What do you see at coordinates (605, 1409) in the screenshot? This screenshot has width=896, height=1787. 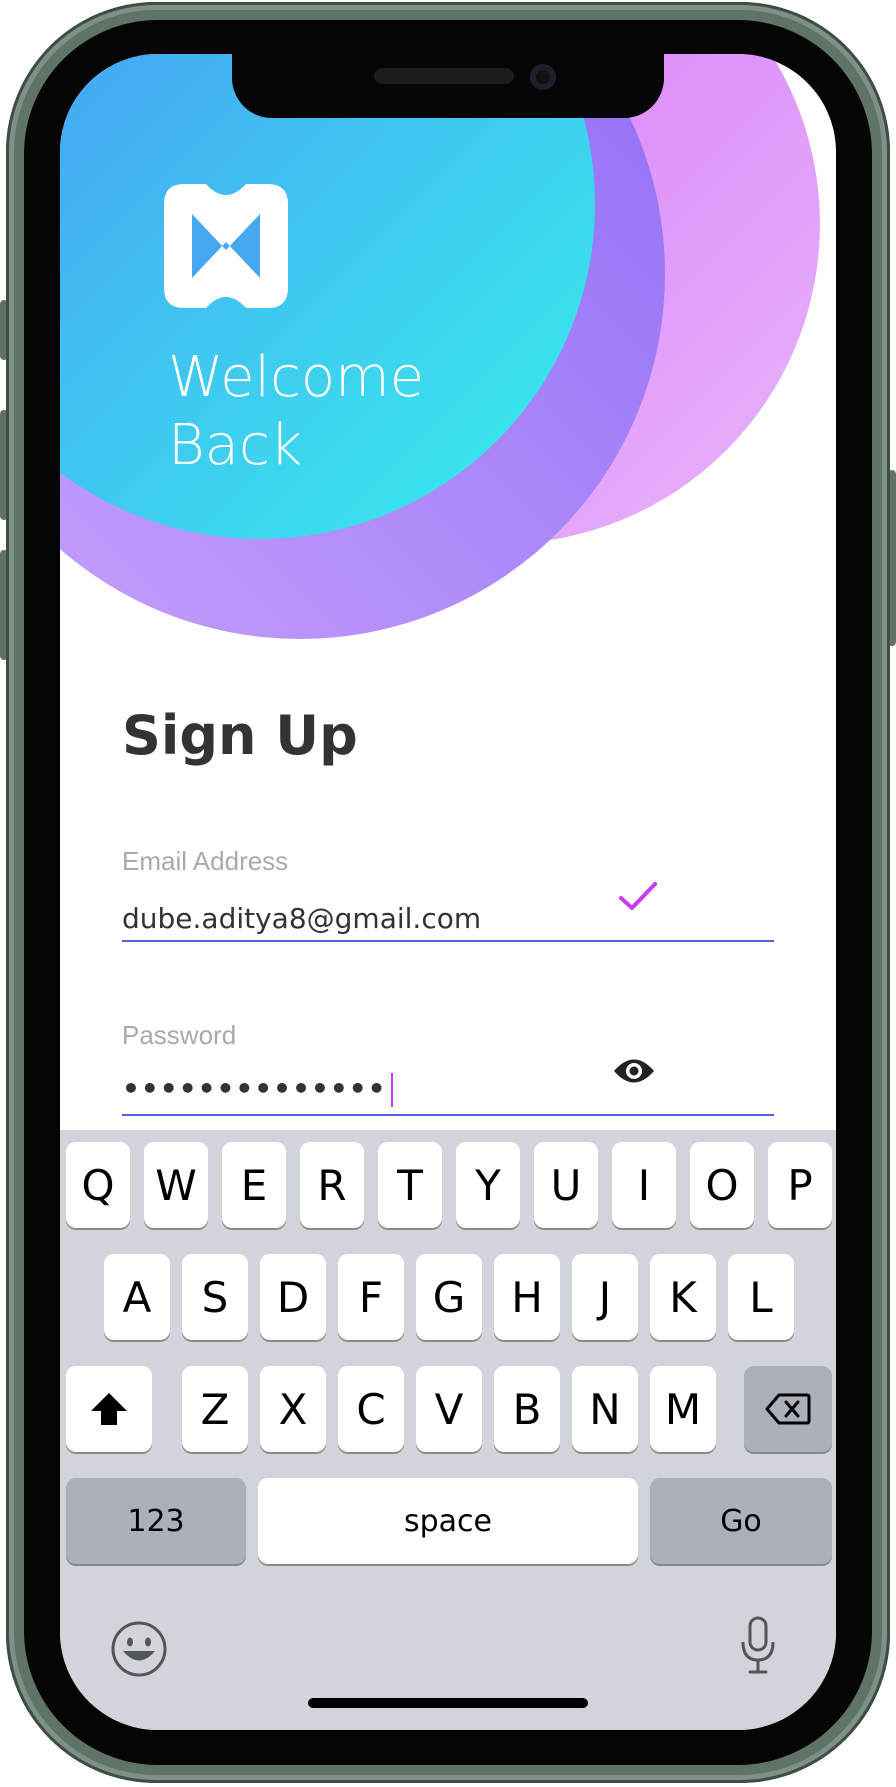 I see `key-n: N` at bounding box center [605, 1409].